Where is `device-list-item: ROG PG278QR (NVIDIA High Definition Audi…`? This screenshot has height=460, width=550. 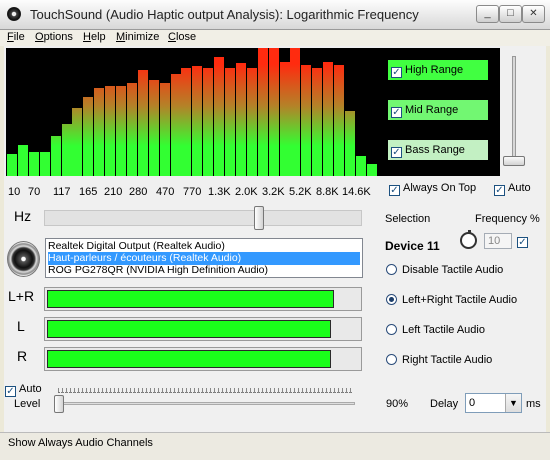
device-list-item: ROG PG278QR (NVIDIA High Definition Audi… is located at coordinates (204, 270).